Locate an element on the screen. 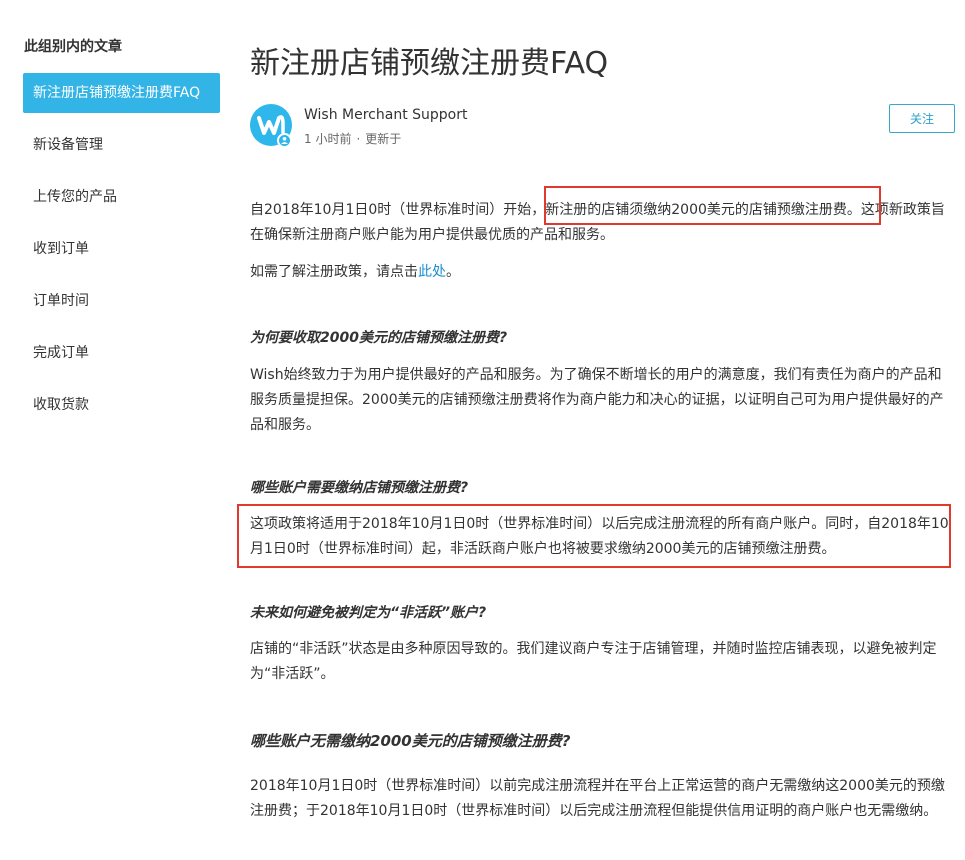 This screenshot has width=965, height=860. intro-highlight: 新注册的店铺须缴纳2000美元的店铺预缴注册费 is located at coordinates (696, 210).